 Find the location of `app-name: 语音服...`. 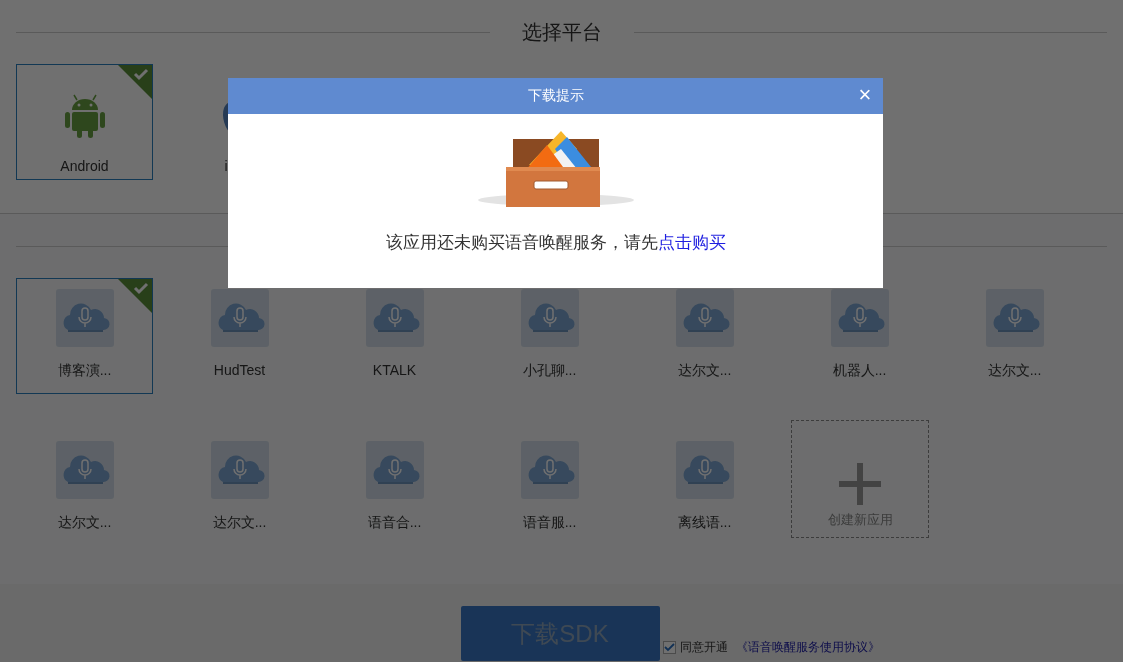

app-name: 语音服... is located at coordinates (549, 523).